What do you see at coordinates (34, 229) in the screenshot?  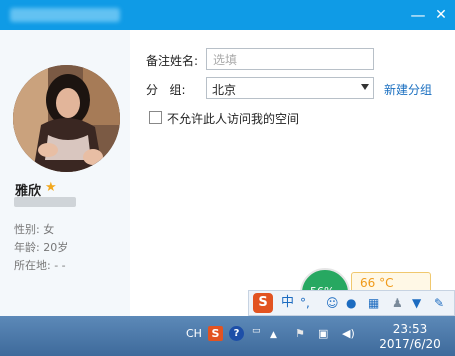 I see `gender-text: 性别: 女` at bounding box center [34, 229].